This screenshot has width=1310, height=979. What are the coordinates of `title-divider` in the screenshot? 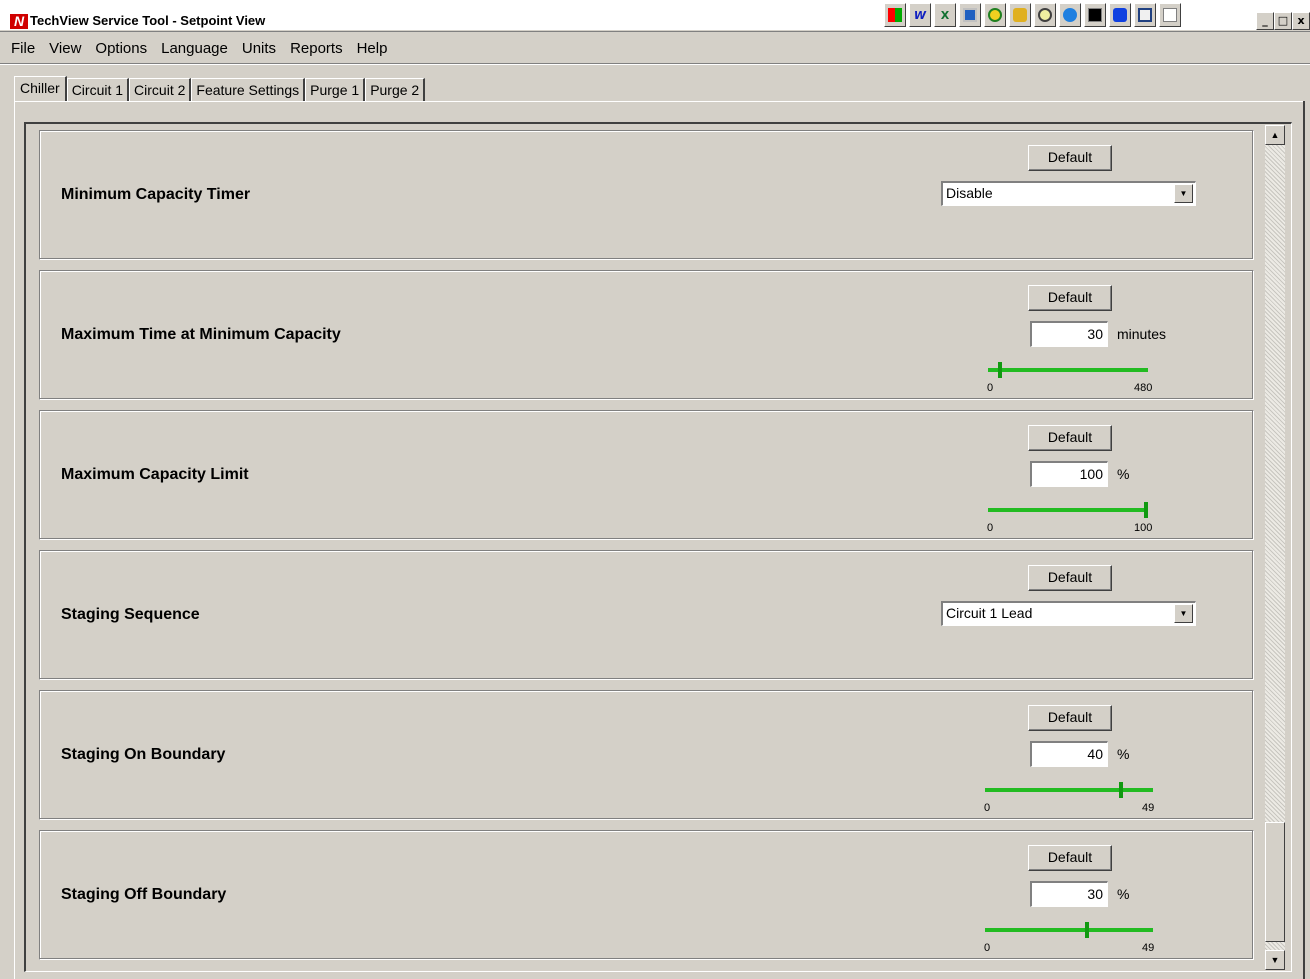 It's located at (655, 31).